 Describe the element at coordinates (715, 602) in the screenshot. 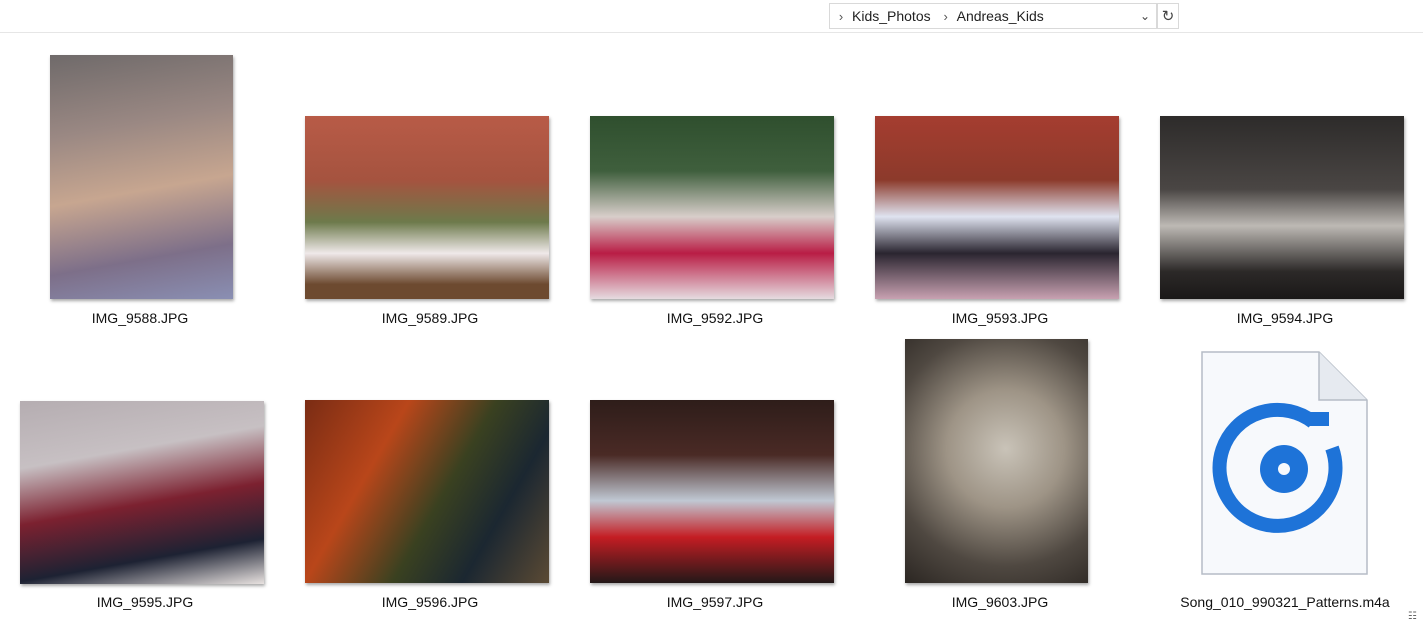

I see `file-name: IMG_9597.JPG` at that location.